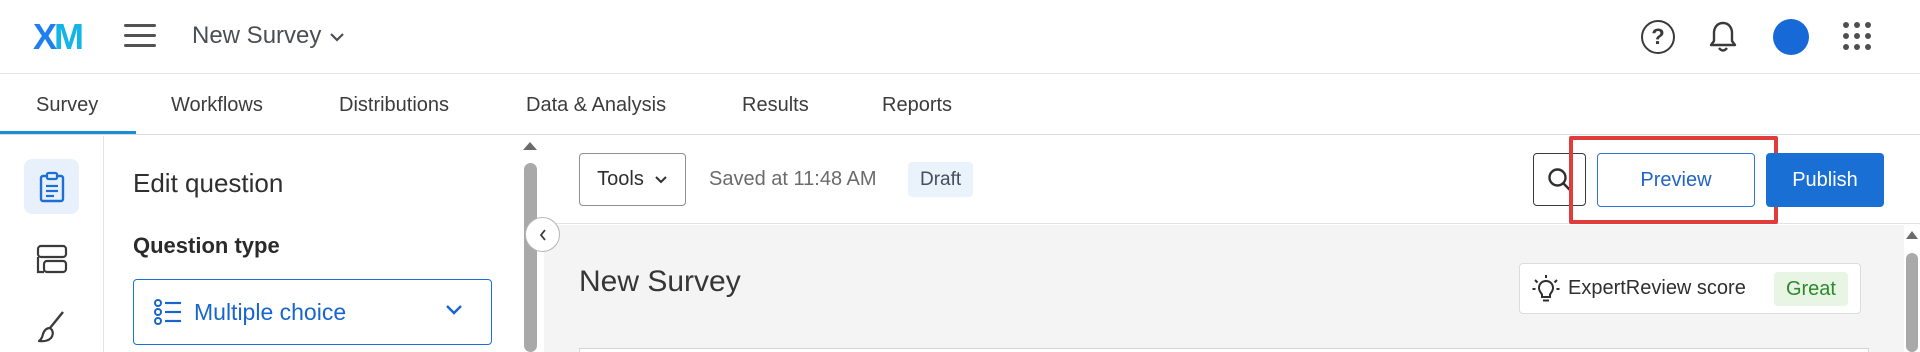 The image size is (1920, 352). Describe the element at coordinates (1810, 289) in the screenshot. I see `expert-review-score-badge: Great` at that location.